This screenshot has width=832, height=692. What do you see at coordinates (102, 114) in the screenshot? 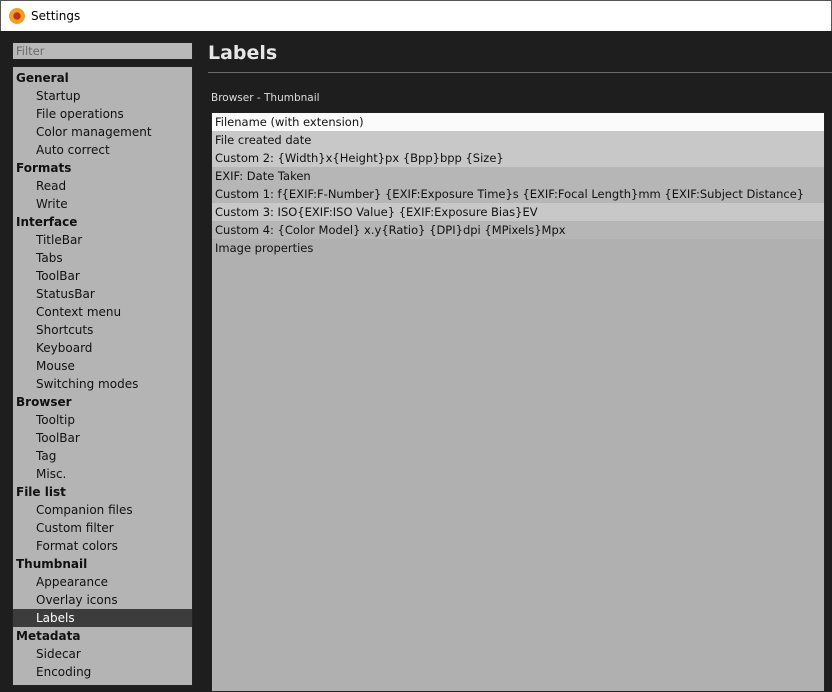
I see `tree-item-file-operations: File operations` at bounding box center [102, 114].